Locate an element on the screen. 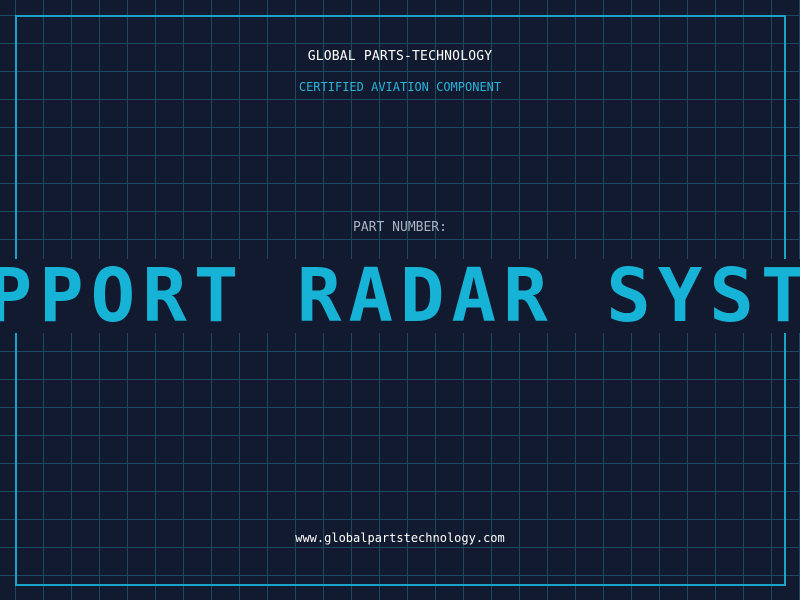 Image resolution: width=800 pixels, height=600 pixels. part-number-band: SUPPORT RADAR SYSTEM is located at coordinates (400, 296).